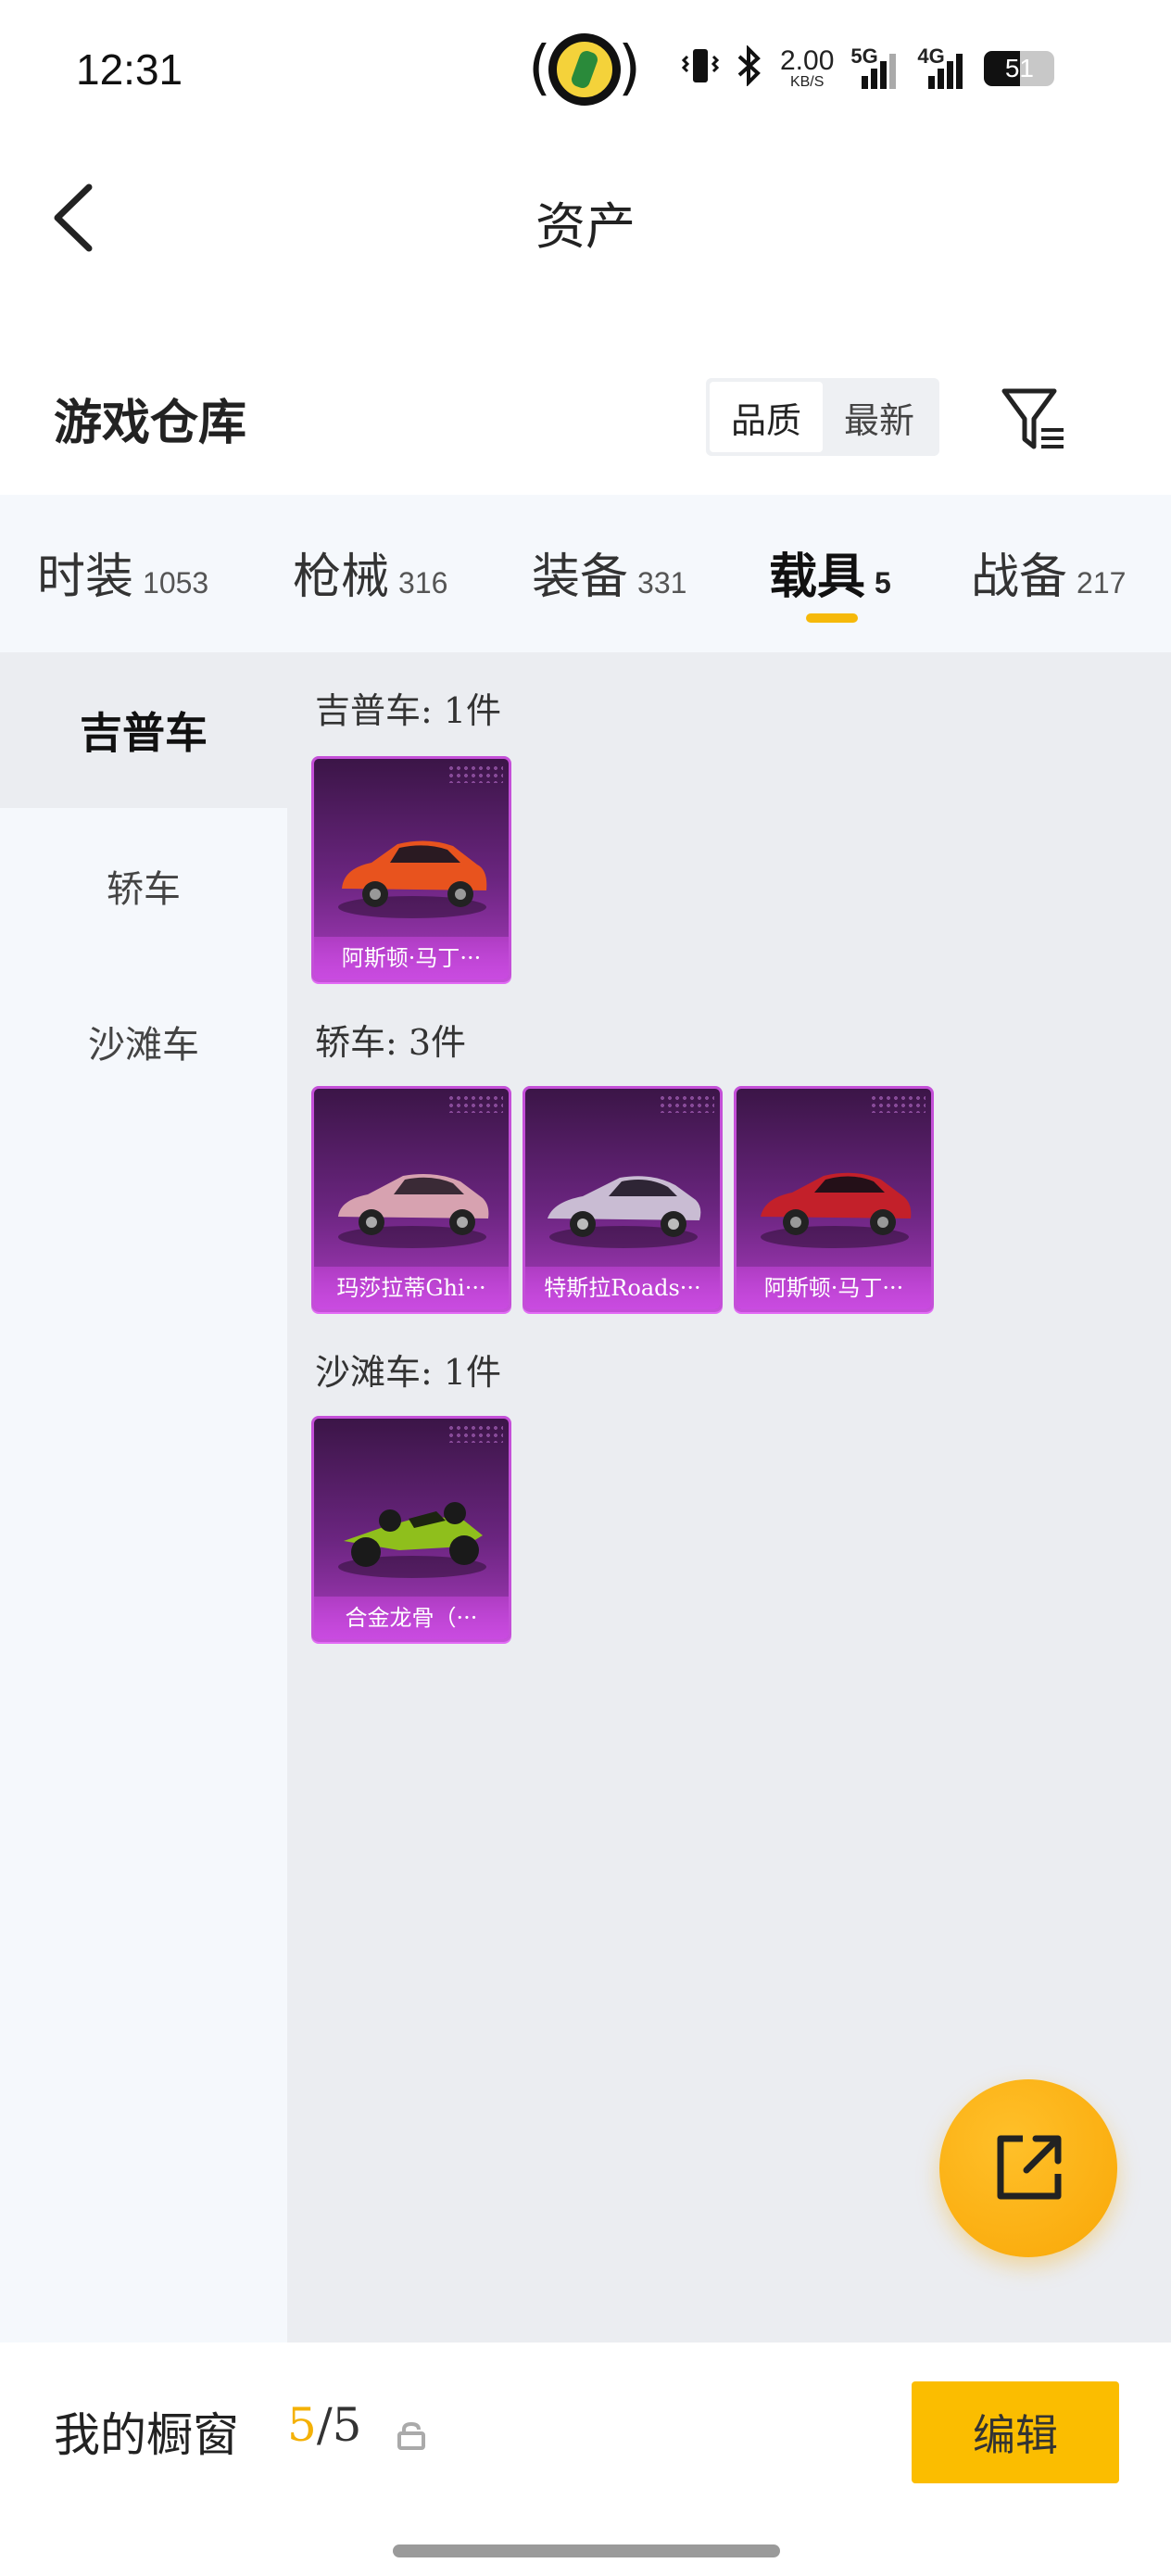 The height and width of the screenshot is (2576, 1171). Describe the element at coordinates (587, 2550) in the screenshot. I see `home-indicator` at that location.